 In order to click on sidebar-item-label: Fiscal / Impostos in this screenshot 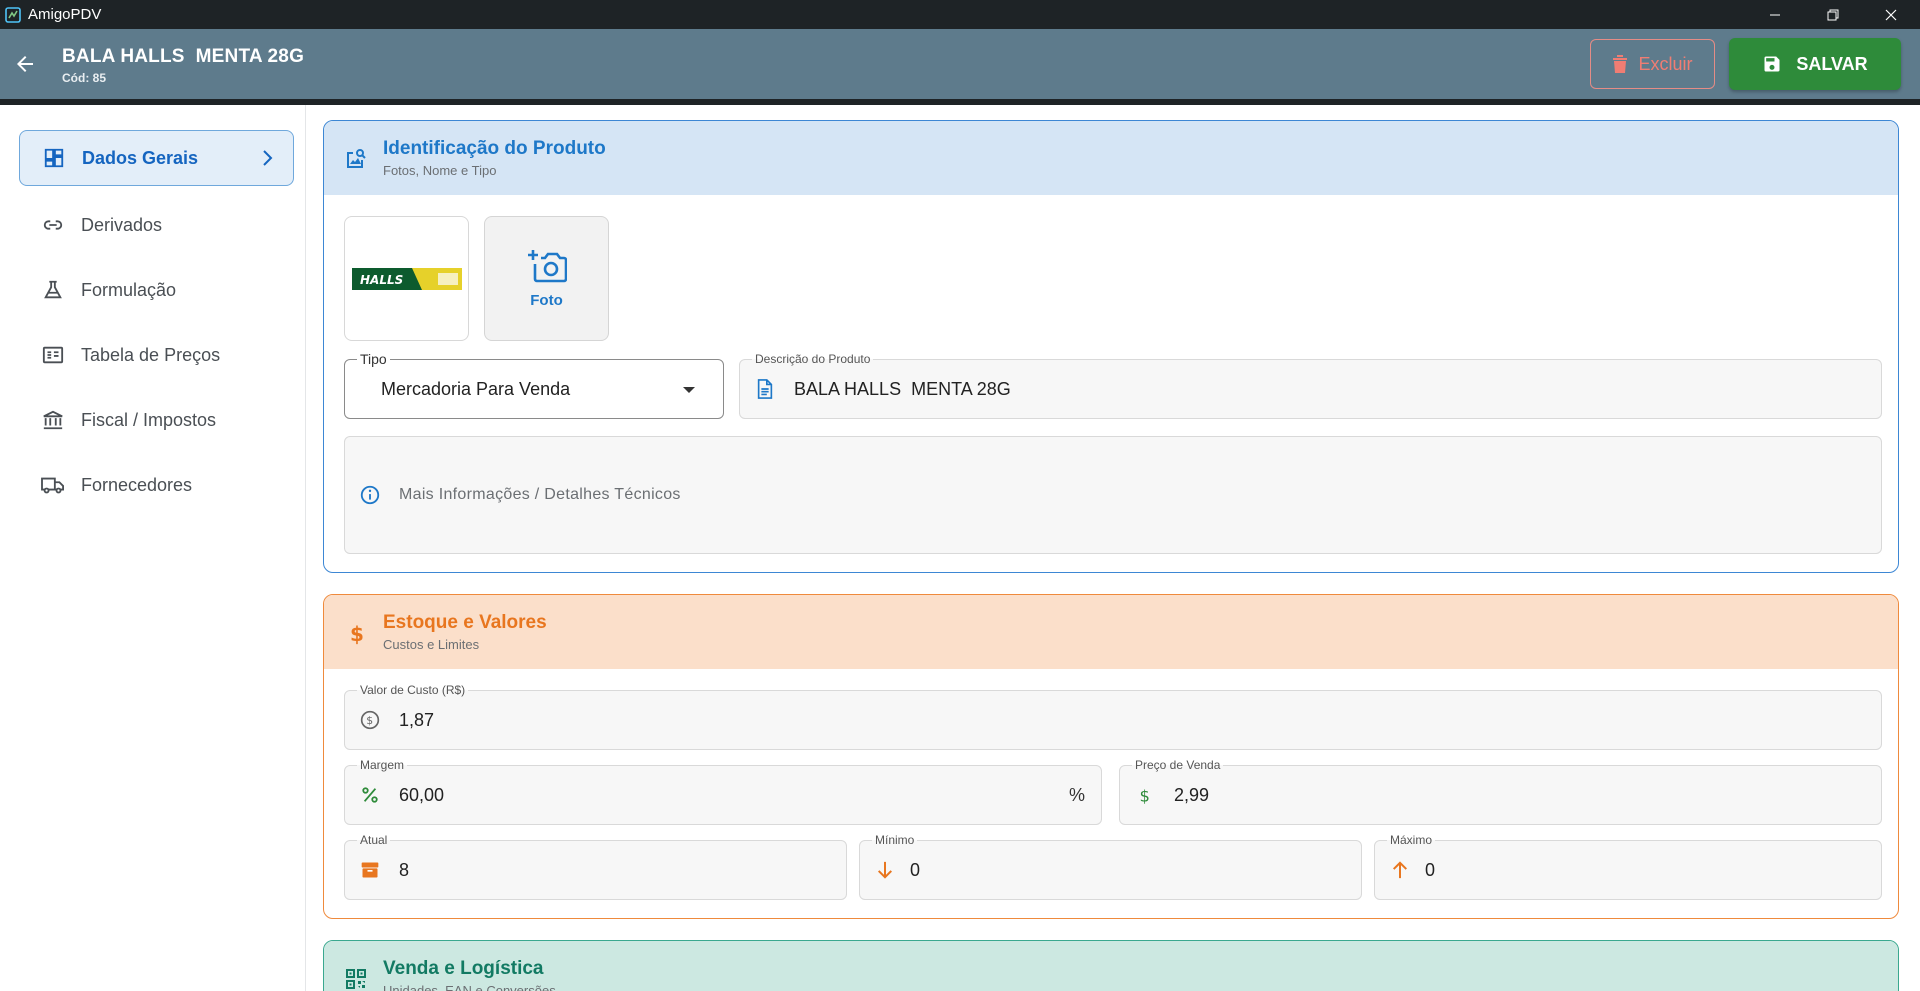, I will do `click(149, 419)`.